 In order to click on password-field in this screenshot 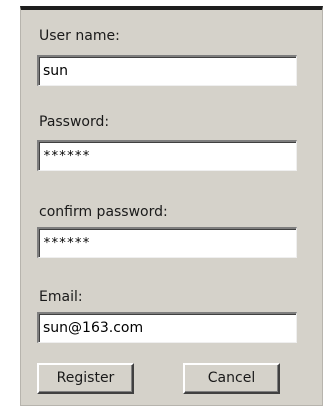, I will do `click(167, 155)`.